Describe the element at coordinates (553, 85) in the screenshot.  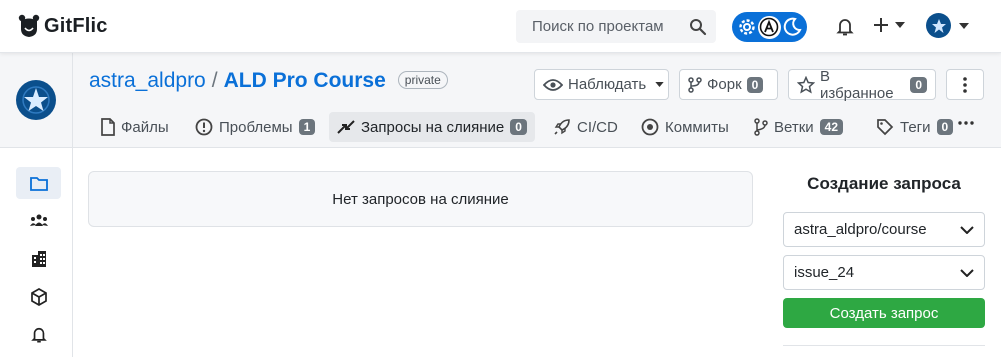
I see `eye-icon` at that location.